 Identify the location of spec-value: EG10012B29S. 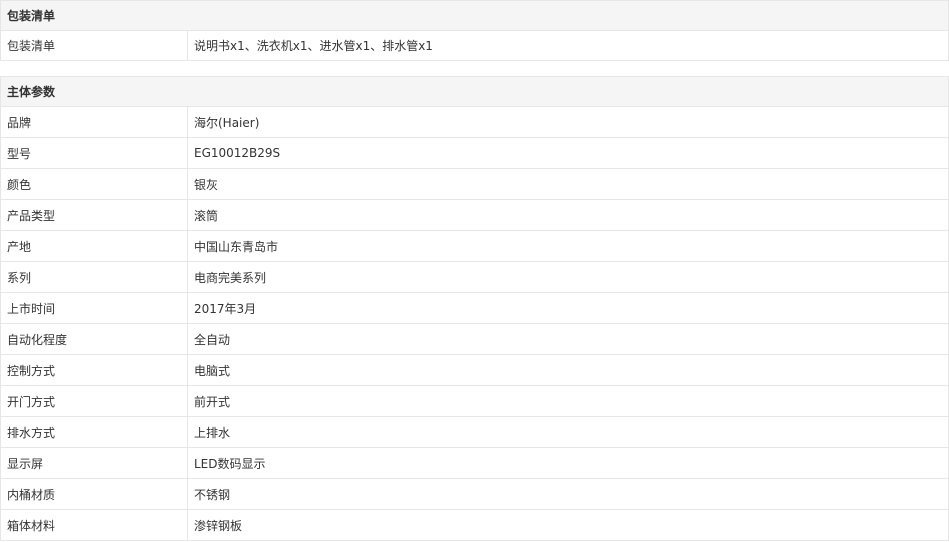
(567, 153).